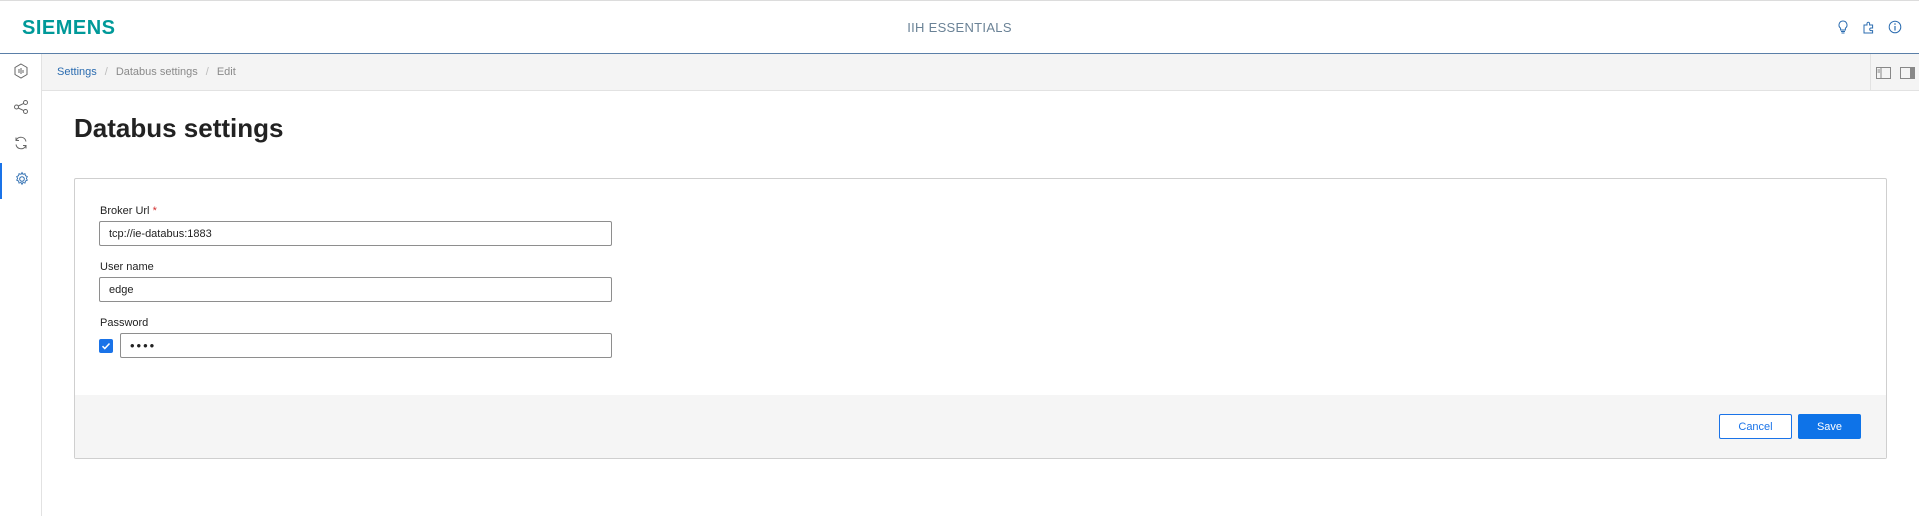 Image resolution: width=1919 pixels, height=516 pixels. What do you see at coordinates (980, 426) in the screenshot?
I see `form-footer` at bounding box center [980, 426].